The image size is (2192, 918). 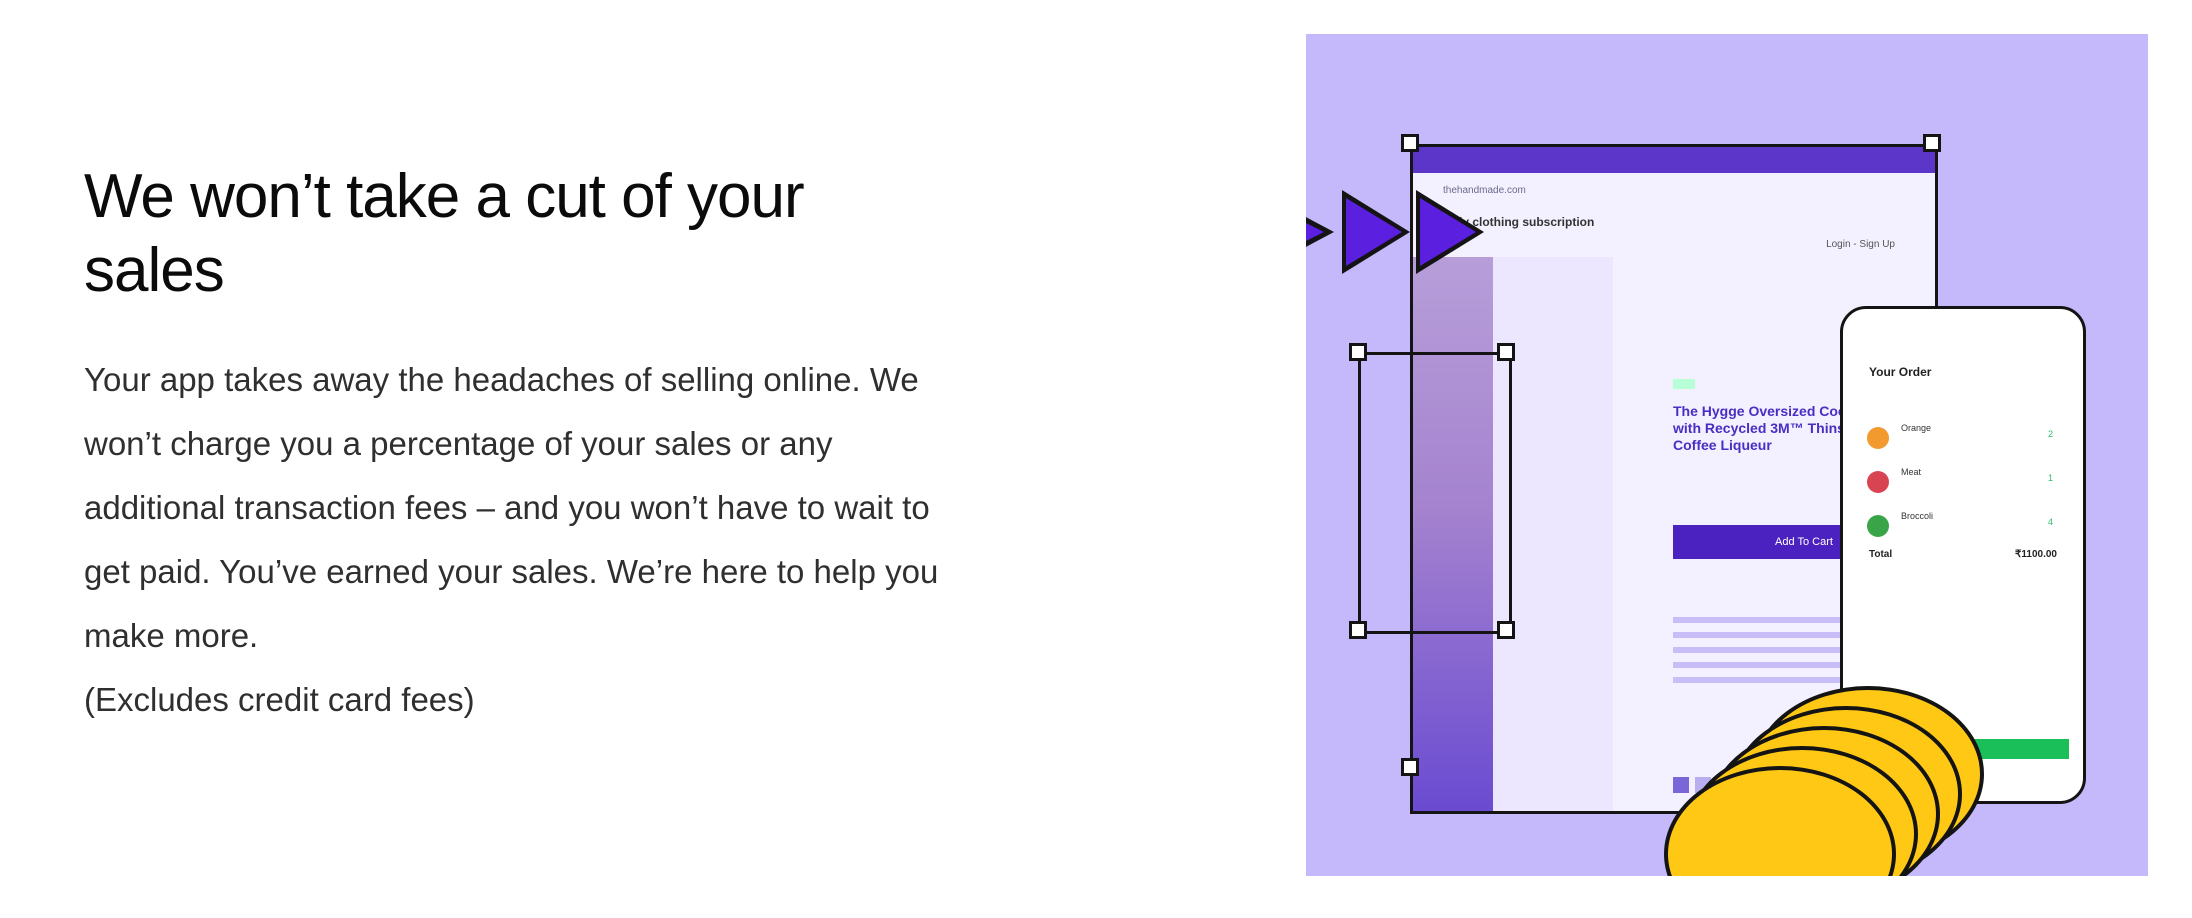 What do you see at coordinates (1916, 428) in the screenshot?
I see `order-item-name: Orange` at bounding box center [1916, 428].